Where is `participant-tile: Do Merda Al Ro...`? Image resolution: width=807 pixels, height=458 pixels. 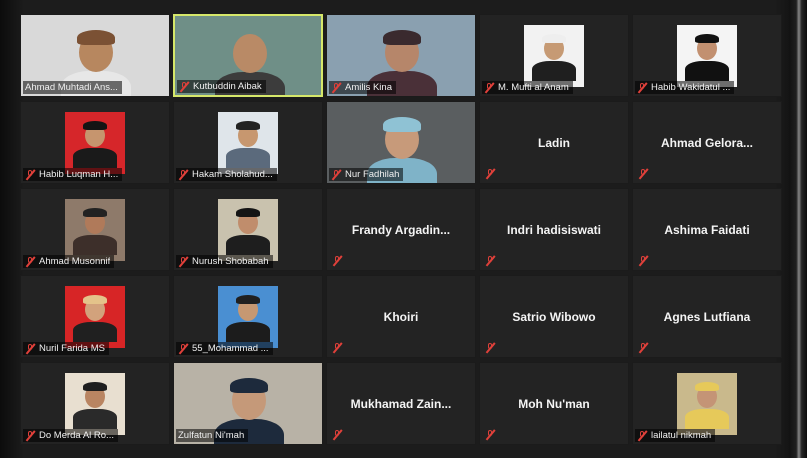
participant-tile: Do Merda Al Ro... is located at coordinates (95, 403).